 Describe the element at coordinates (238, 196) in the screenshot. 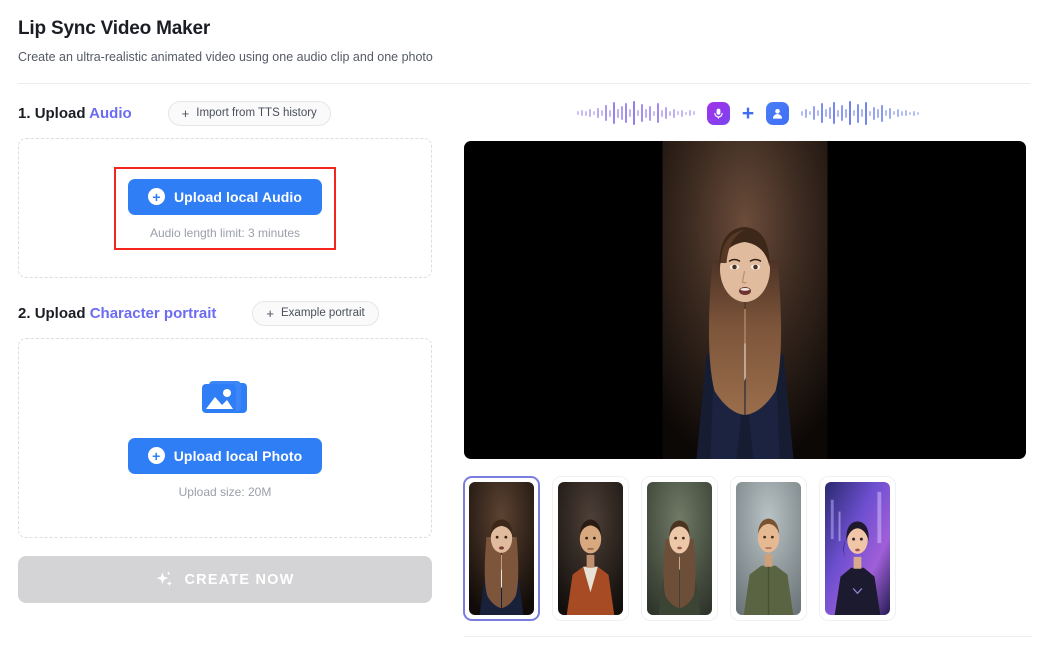

I see `upload-audio-label: Upload local Audio` at that location.